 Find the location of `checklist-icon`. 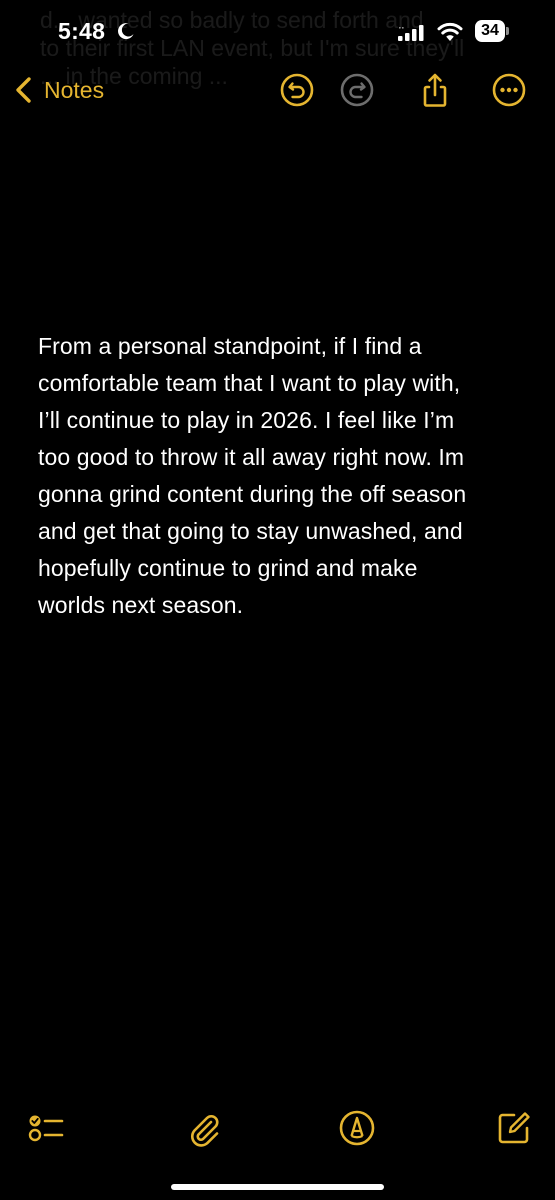

checklist-icon is located at coordinates (46, 1128).